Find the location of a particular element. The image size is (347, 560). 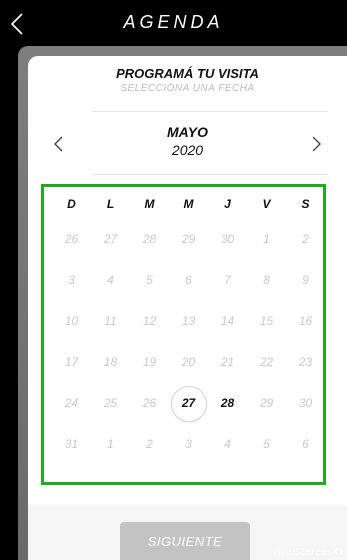

calendar-day: 21 is located at coordinates (227, 361).